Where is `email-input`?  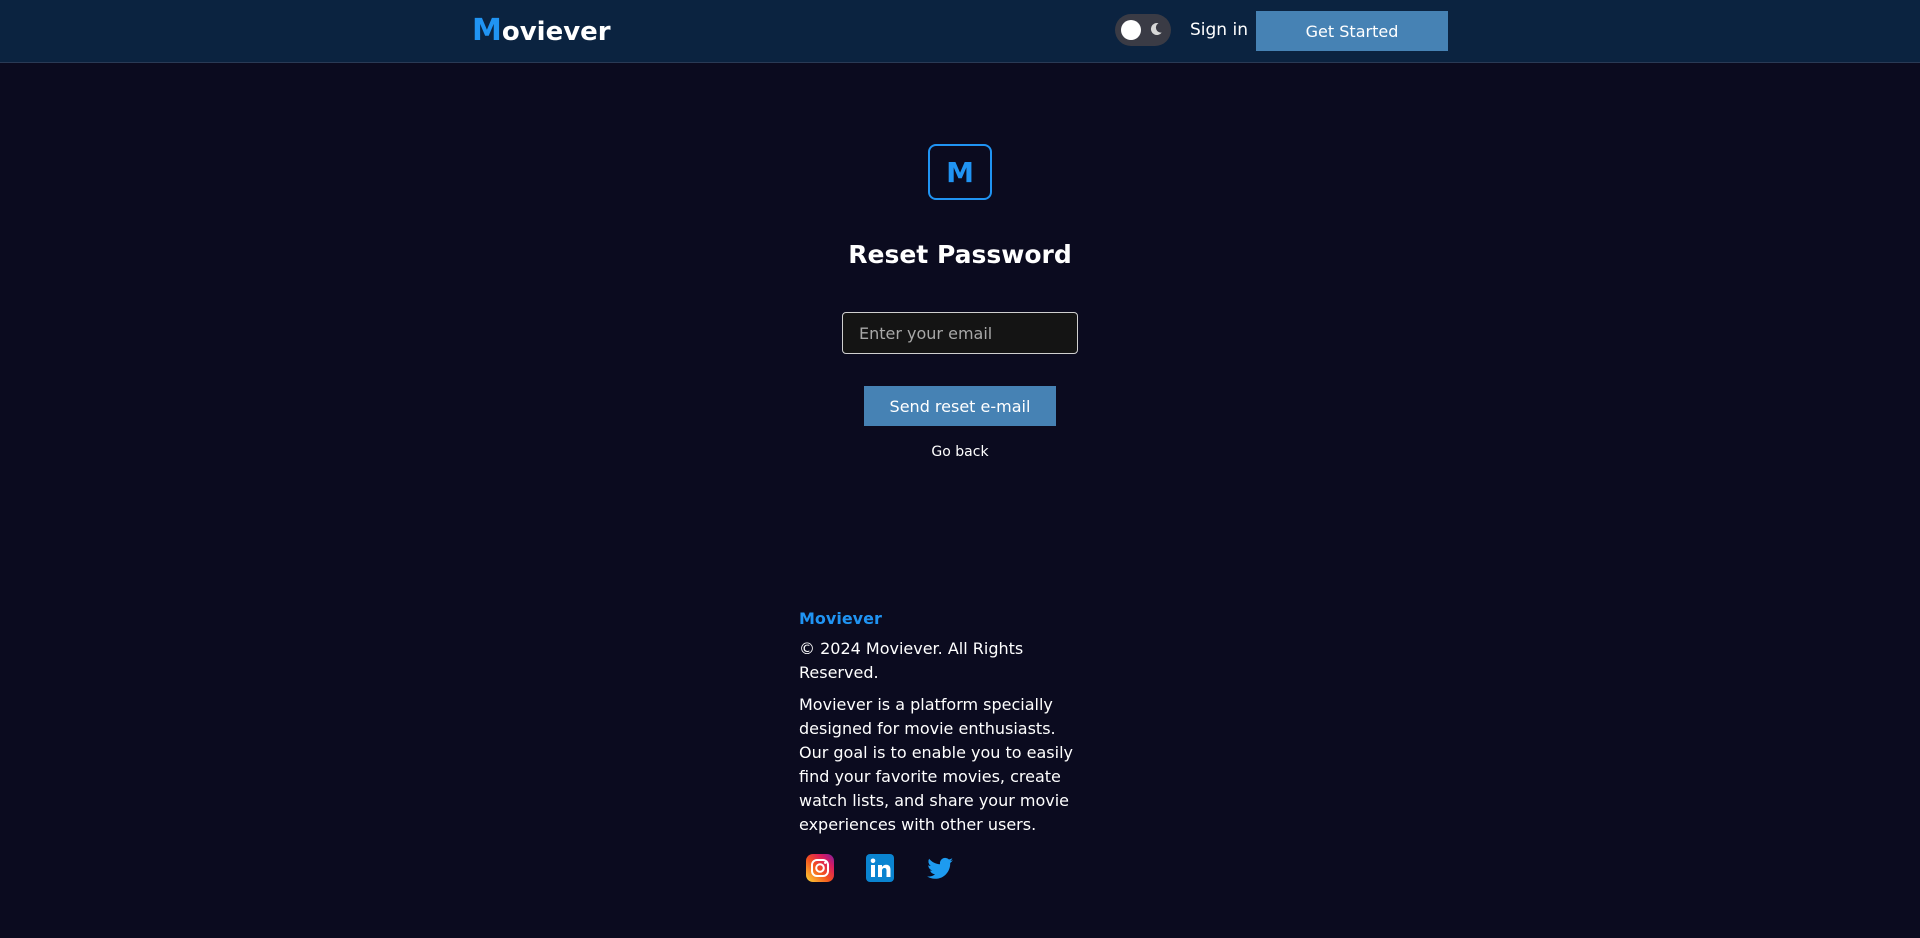
email-input is located at coordinates (960, 333).